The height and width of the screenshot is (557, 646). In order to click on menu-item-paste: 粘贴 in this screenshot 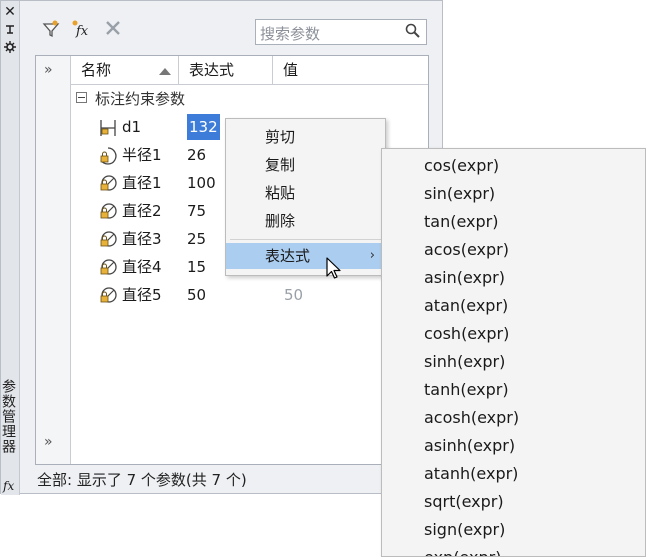, I will do `click(305, 193)`.